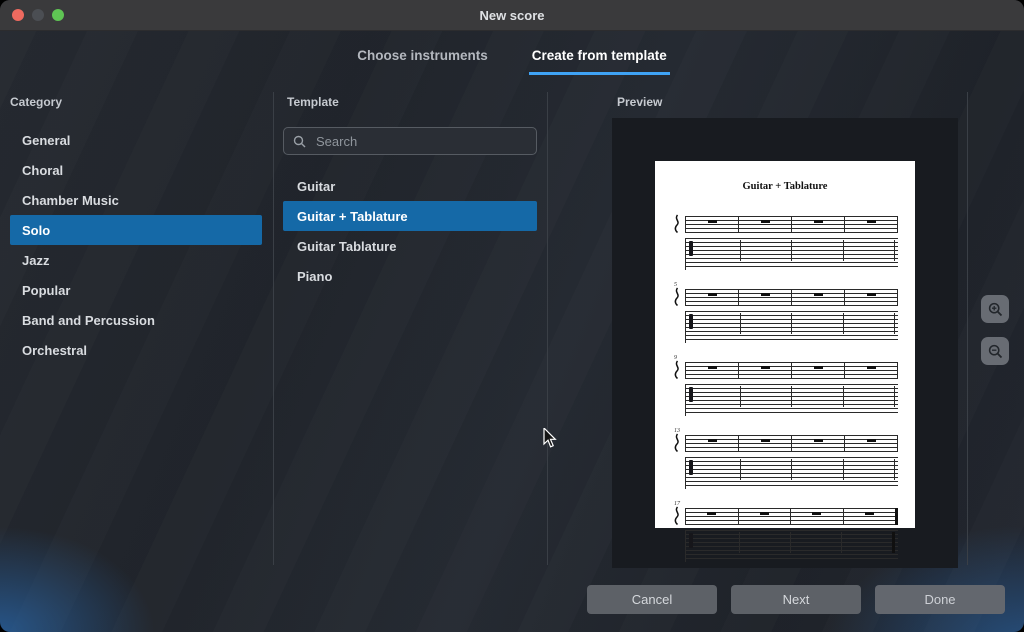 This screenshot has height=632, width=1024. I want to click on window-title: New score, so click(512, 15).